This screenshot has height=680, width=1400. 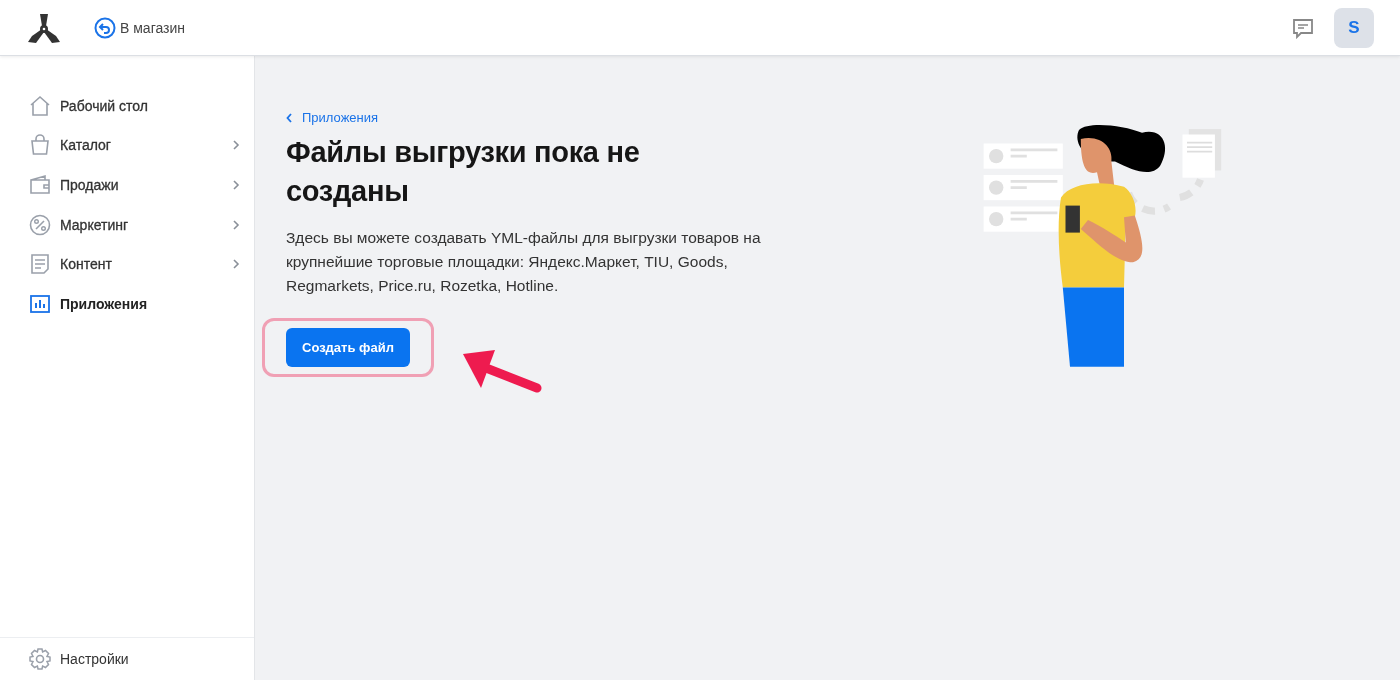 I want to click on document-icon, so click(x=40, y=264).